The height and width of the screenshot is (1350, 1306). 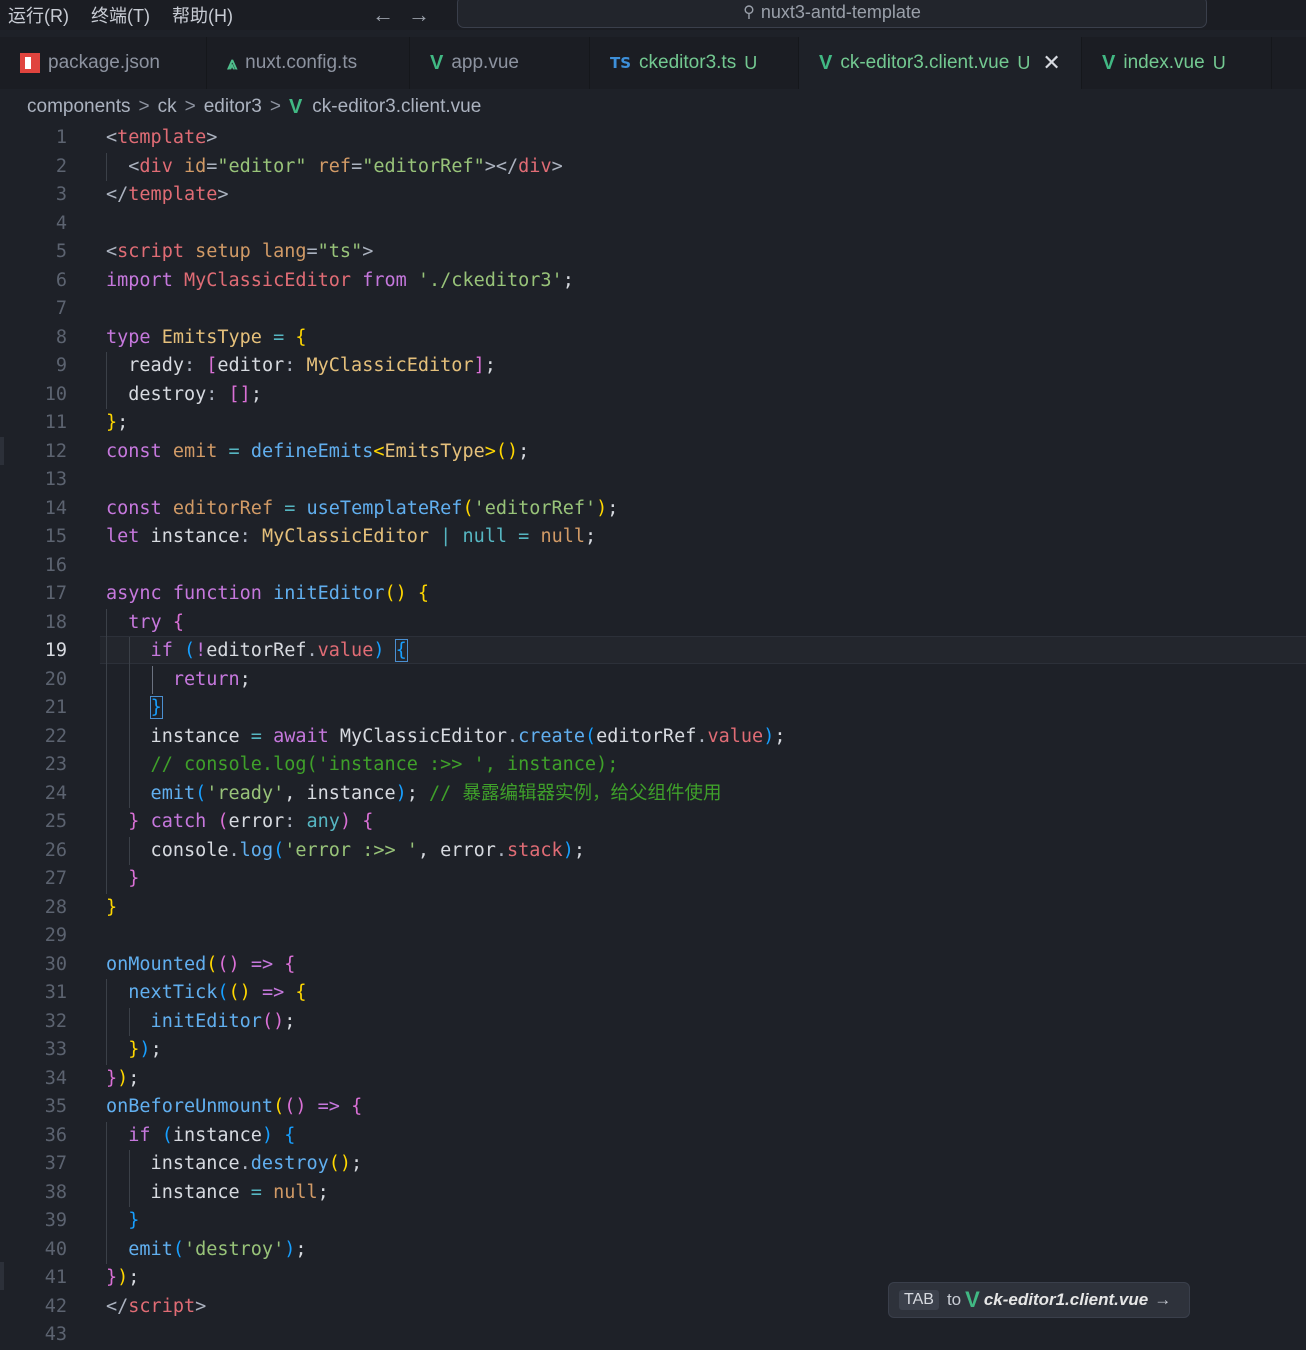 What do you see at coordinates (38, 15) in the screenshot?
I see `menu-run: 运行(R)` at bounding box center [38, 15].